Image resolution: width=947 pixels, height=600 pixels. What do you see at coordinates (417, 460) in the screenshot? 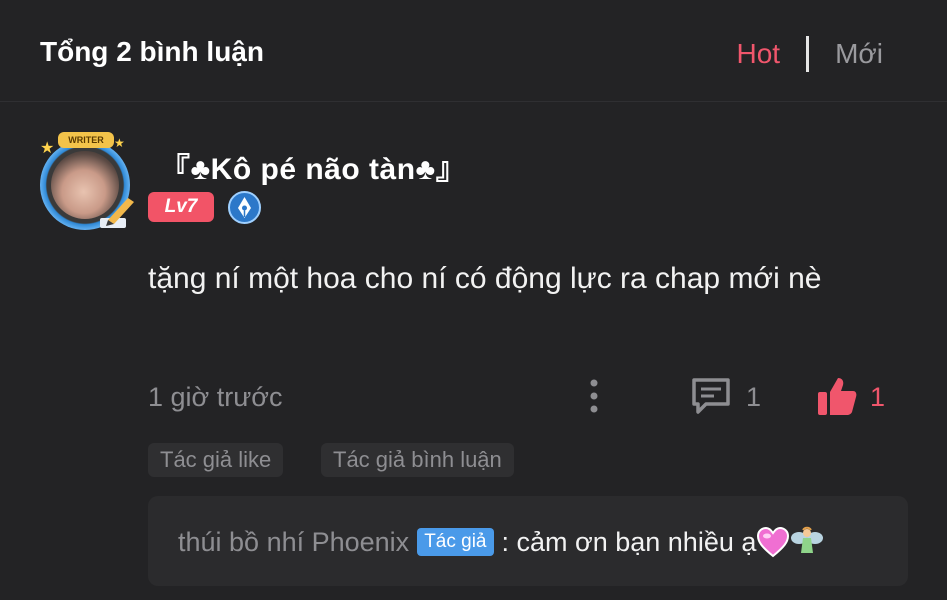
I see `tag-author-comment: Tác giả bình luận` at bounding box center [417, 460].